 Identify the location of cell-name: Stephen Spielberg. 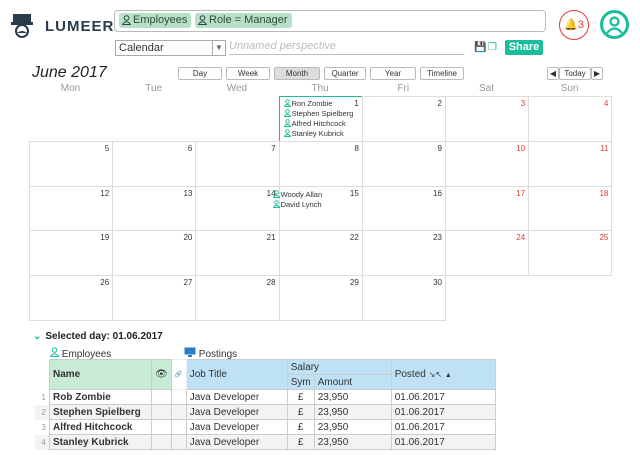
(100, 412).